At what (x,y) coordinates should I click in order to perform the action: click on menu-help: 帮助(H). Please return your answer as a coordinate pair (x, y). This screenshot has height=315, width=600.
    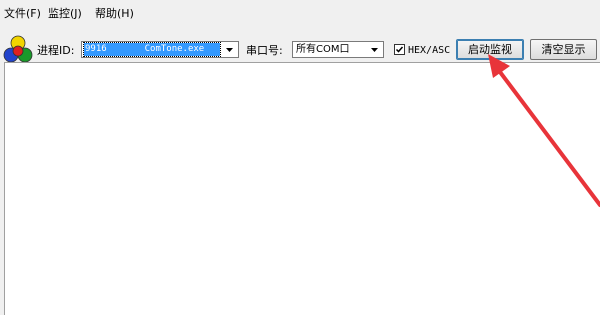
    Looking at the image, I should click on (114, 14).